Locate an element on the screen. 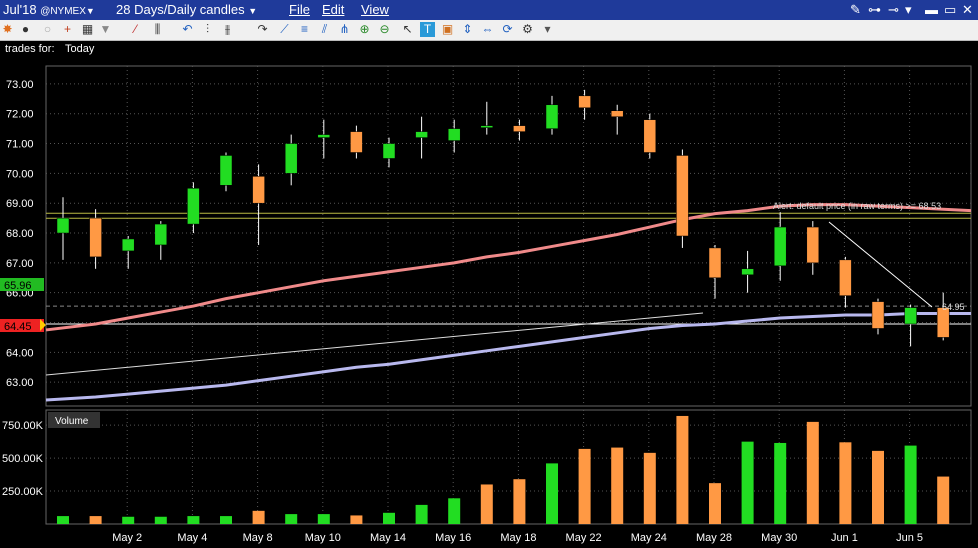 The width and height of the screenshot is (978, 548). date-tick-label: May 18 is located at coordinates (518, 538).